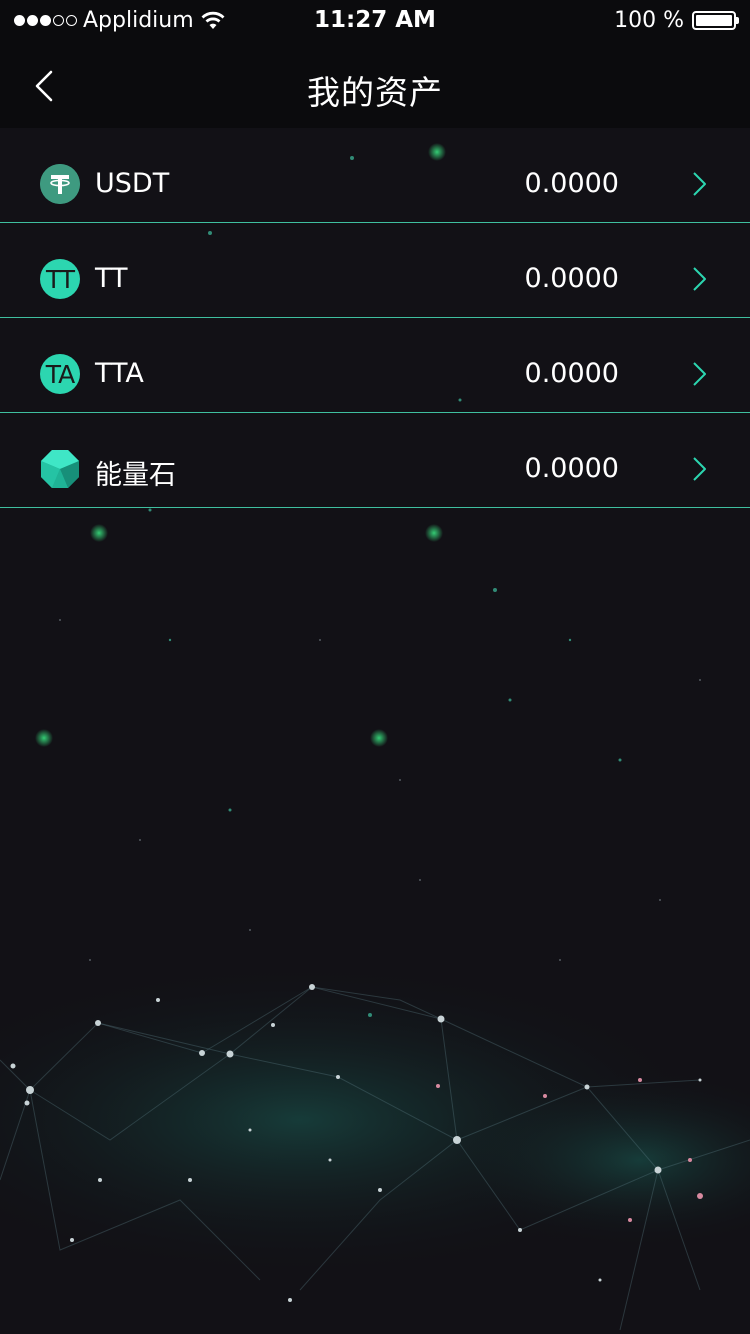 The width and height of the screenshot is (750, 1334). Describe the element at coordinates (132, 183) in the screenshot. I see `asset-name: USDT` at that location.